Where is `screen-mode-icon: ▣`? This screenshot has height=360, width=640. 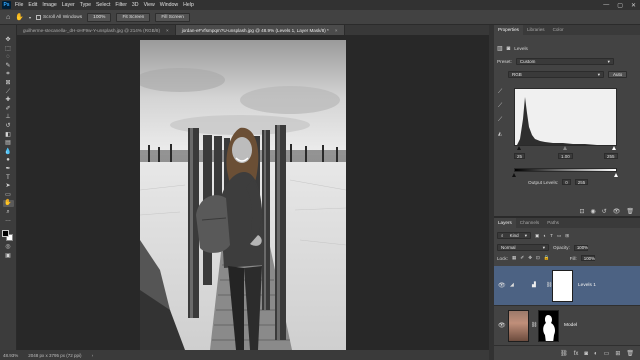
screen-mode-icon: ▣ is located at coordinates (8, 256).